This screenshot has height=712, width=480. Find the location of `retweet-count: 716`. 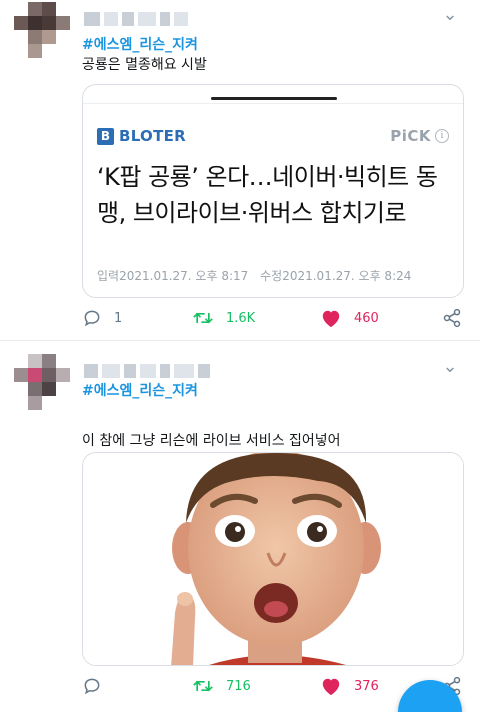

retweet-count: 716 is located at coordinates (238, 686).